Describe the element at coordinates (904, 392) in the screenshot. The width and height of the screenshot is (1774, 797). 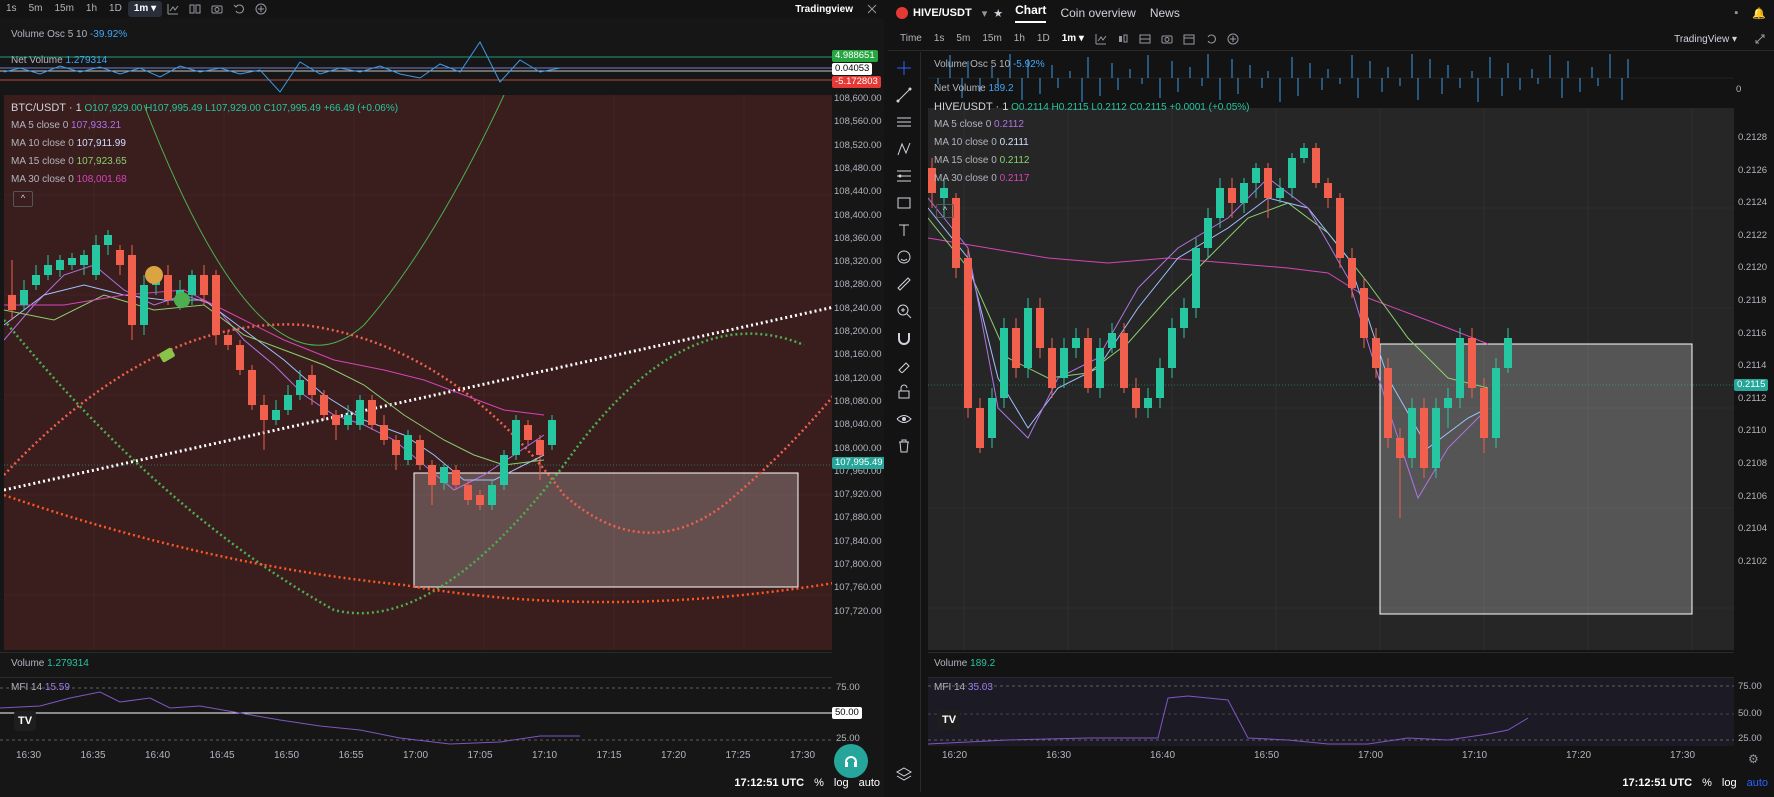
I see `lock-icon` at that location.